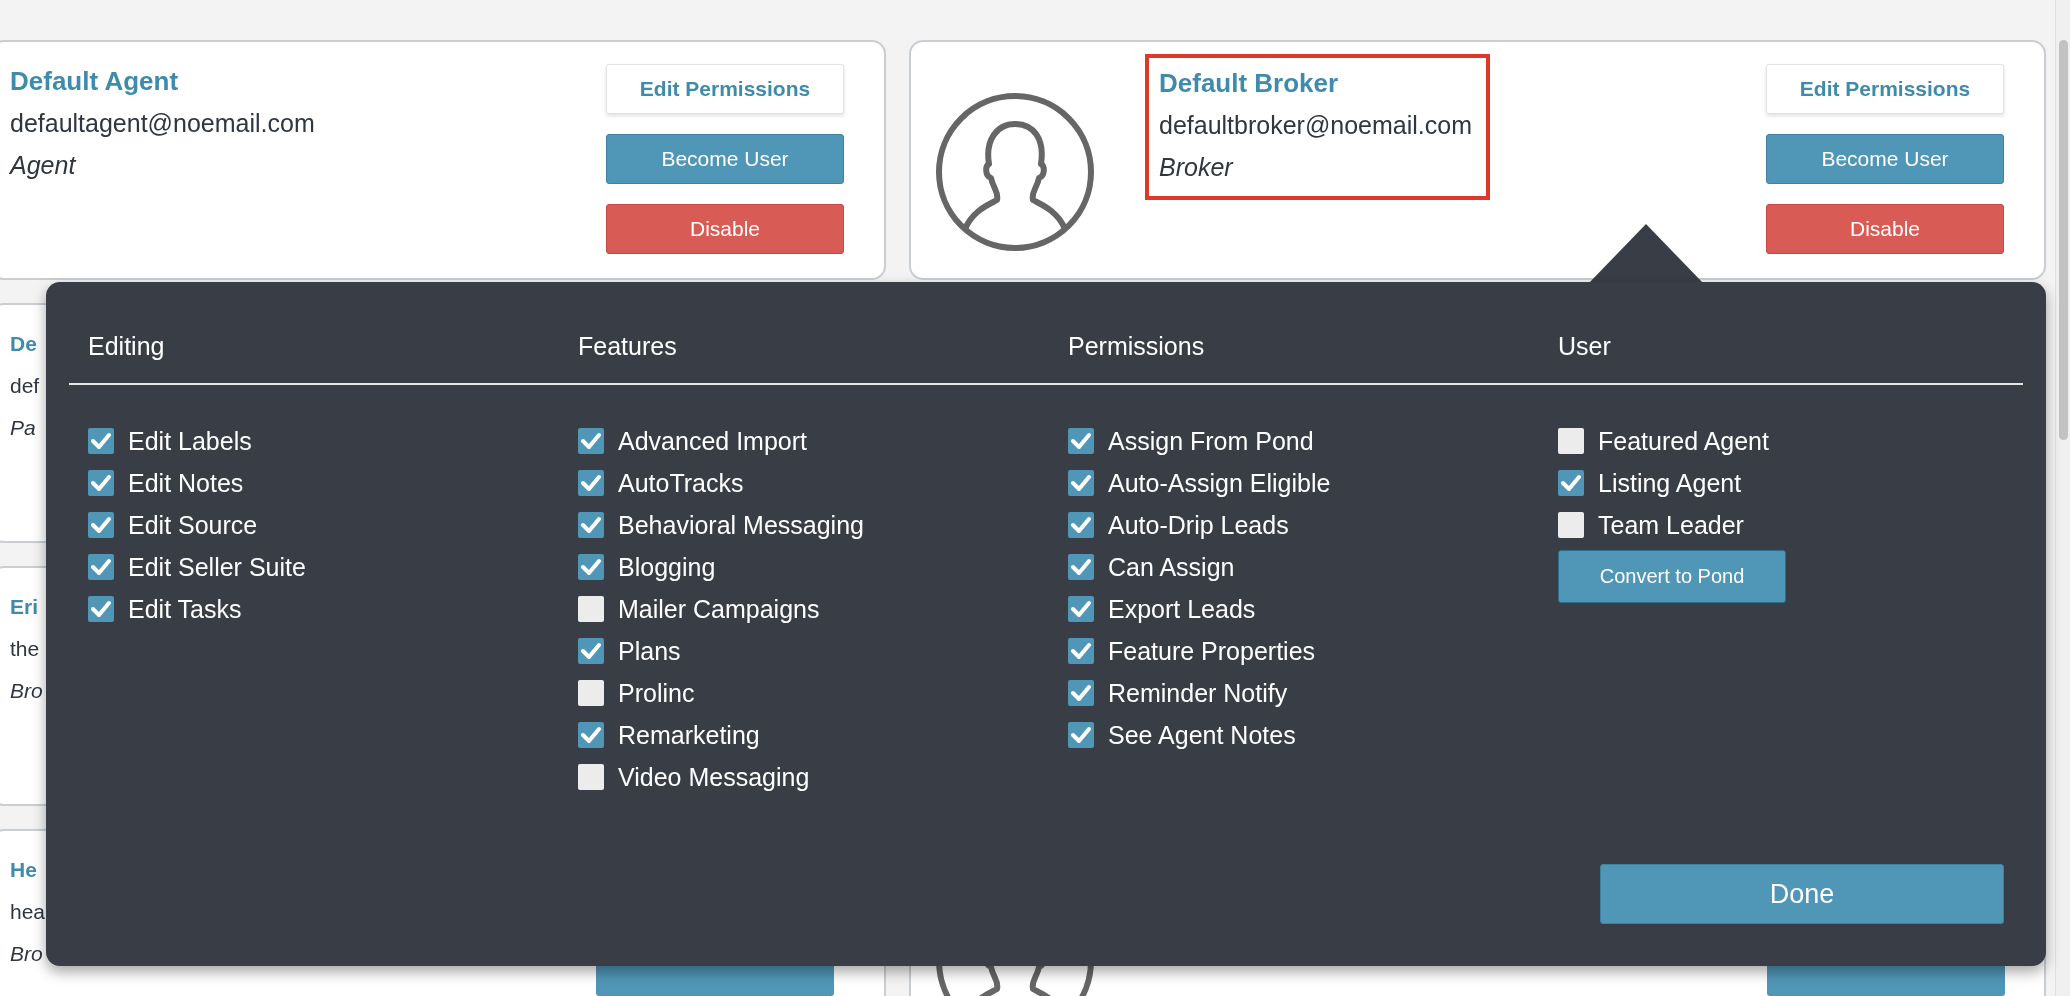 The image size is (2070, 996). Describe the element at coordinates (1197, 167) in the screenshot. I see `user-role: Broker` at that location.